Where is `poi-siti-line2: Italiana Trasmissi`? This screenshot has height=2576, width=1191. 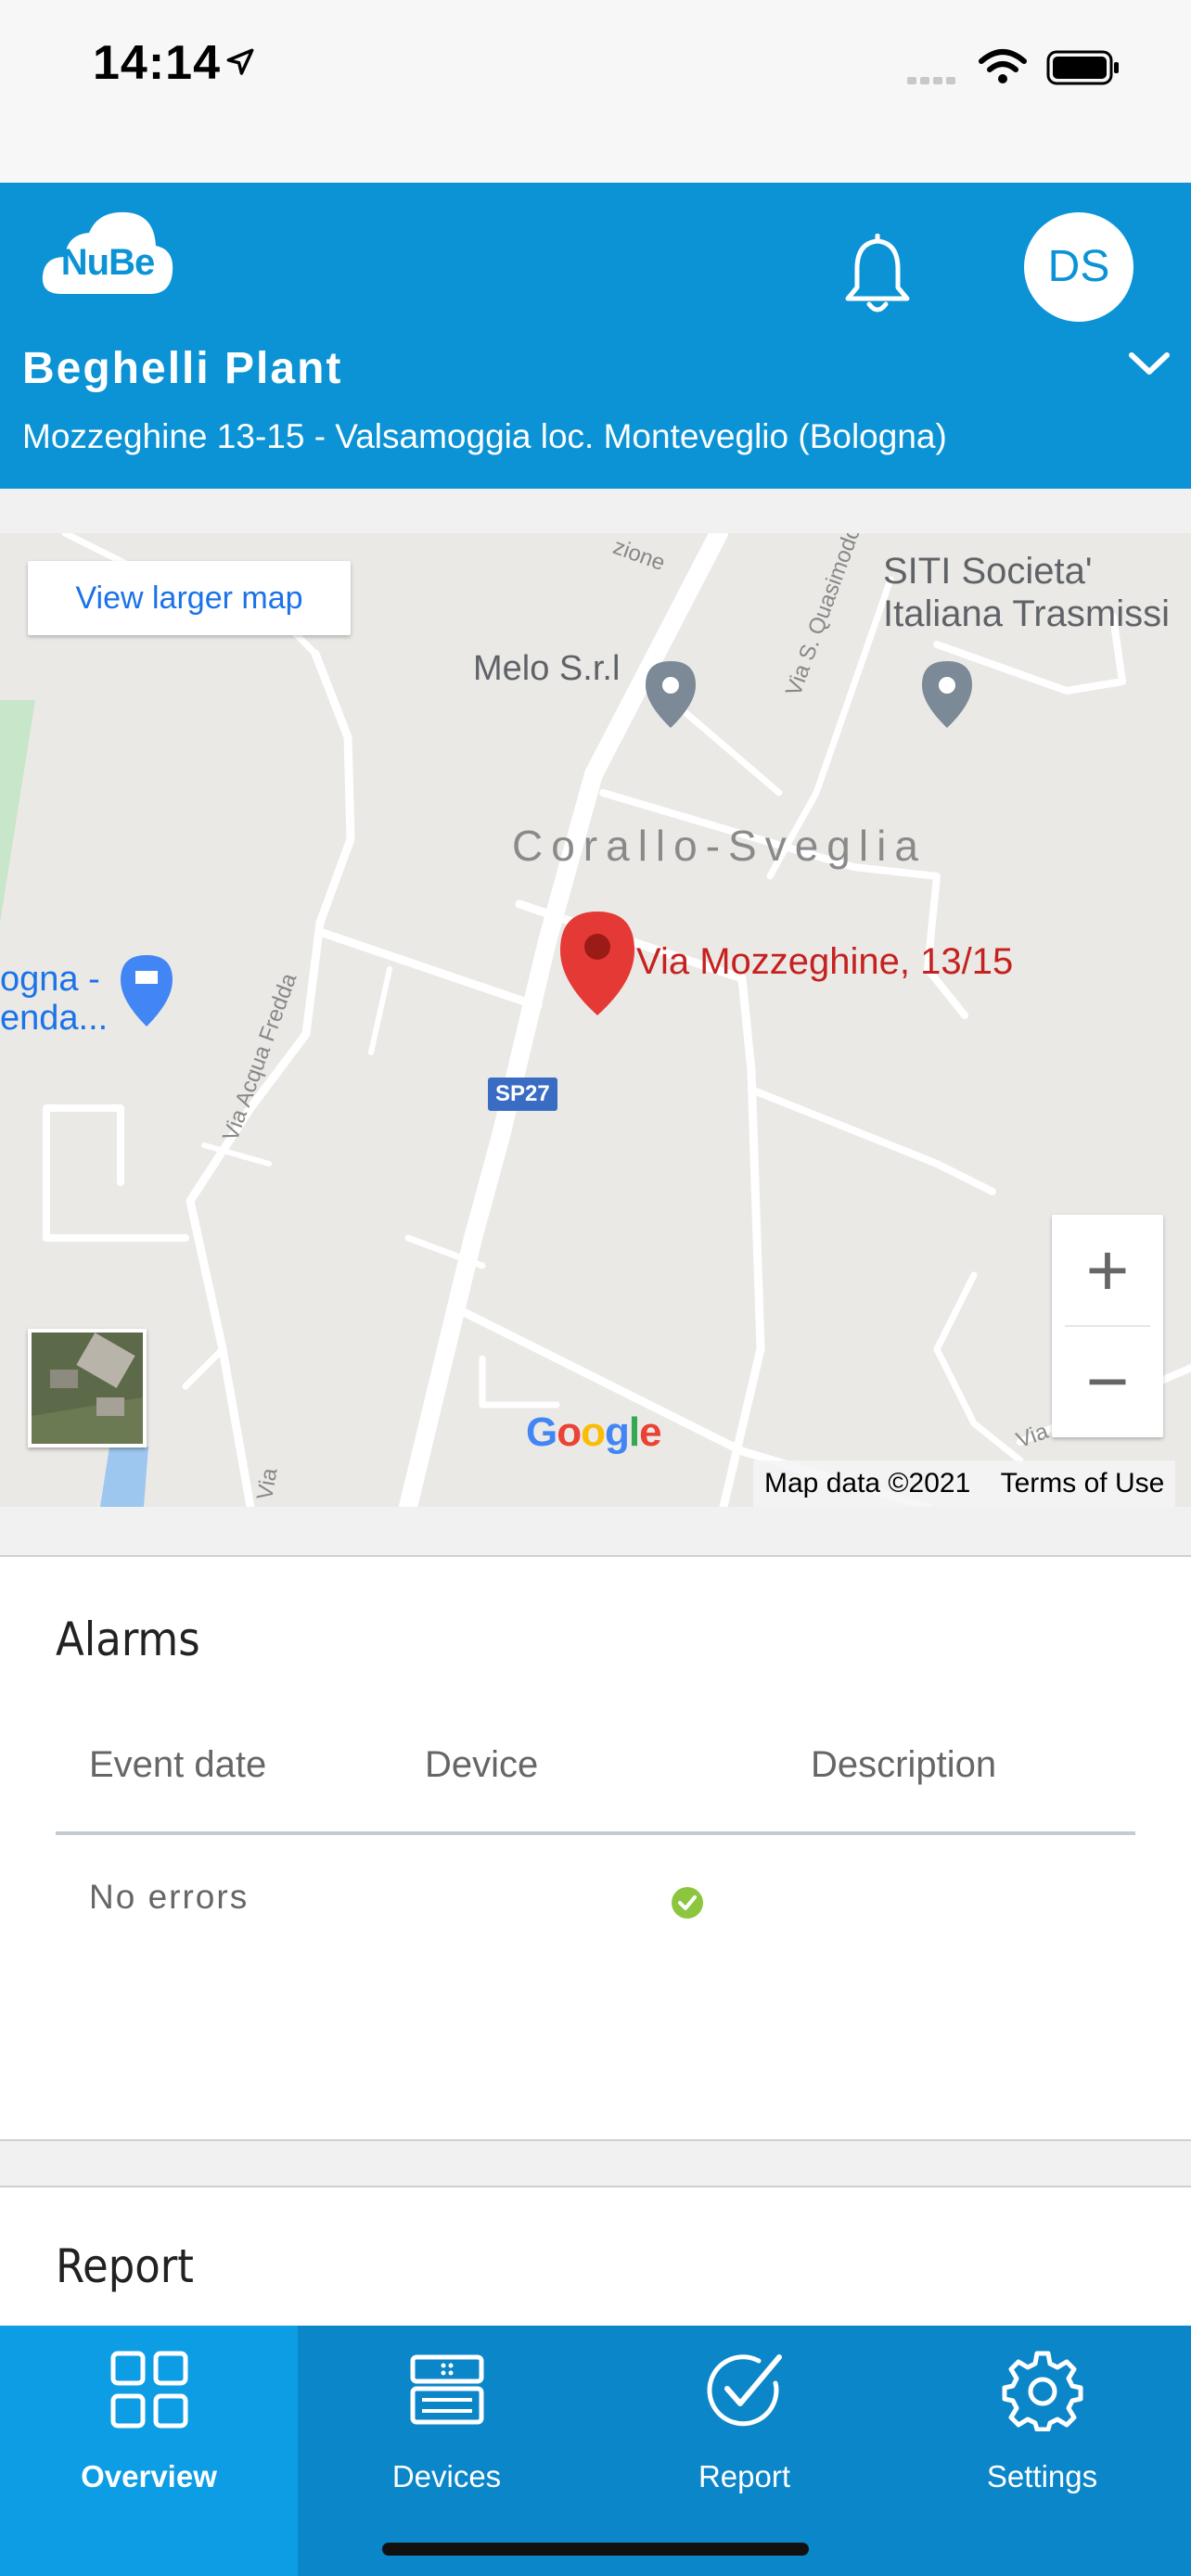 poi-siti-line2: Italiana Trasmissi is located at coordinates (1026, 613).